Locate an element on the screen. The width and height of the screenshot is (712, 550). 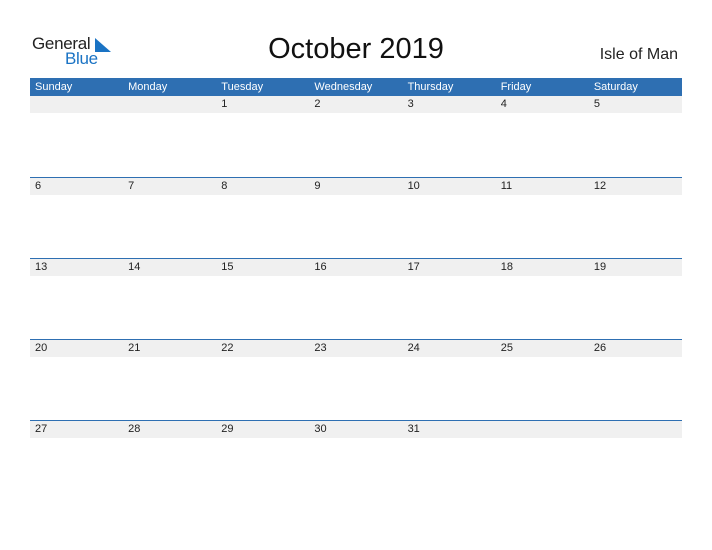
week-row: 13 14 15 16 17 18 19 is located at coordinates (356, 298).